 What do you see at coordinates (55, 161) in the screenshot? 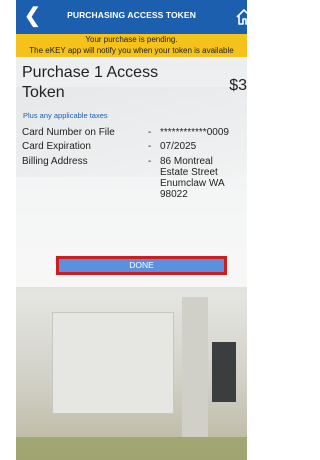
I see `billing-address-label: Billing Address` at bounding box center [55, 161].